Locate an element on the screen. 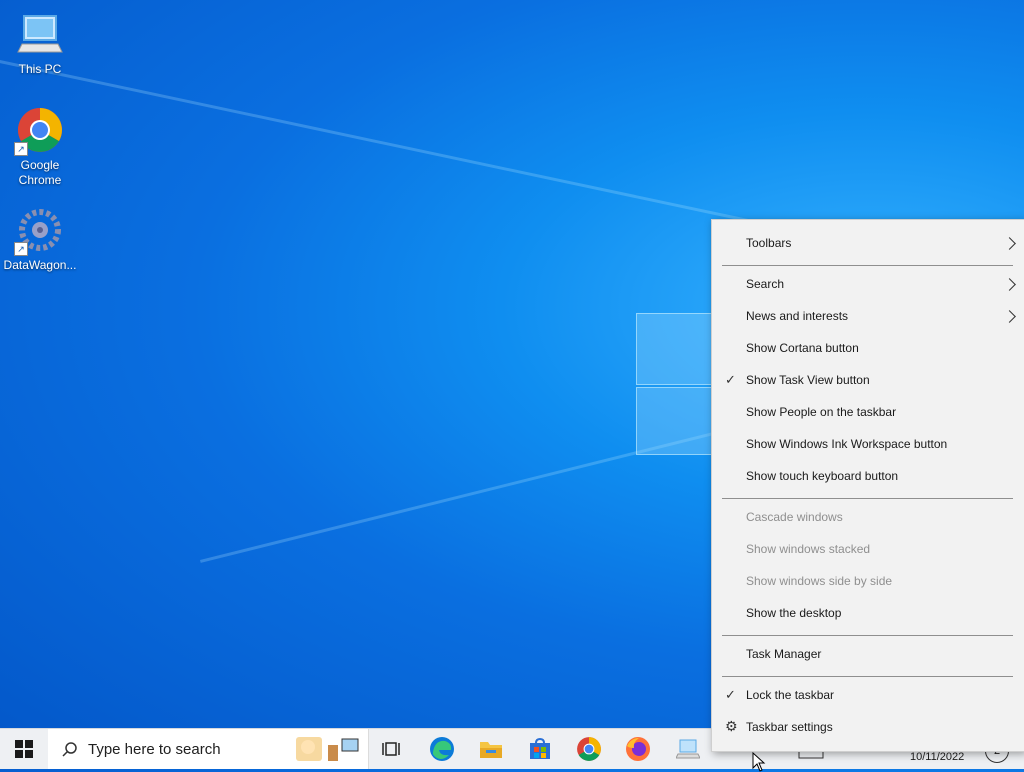 The height and width of the screenshot is (772, 1024). edge-icon is located at coordinates (442, 749).